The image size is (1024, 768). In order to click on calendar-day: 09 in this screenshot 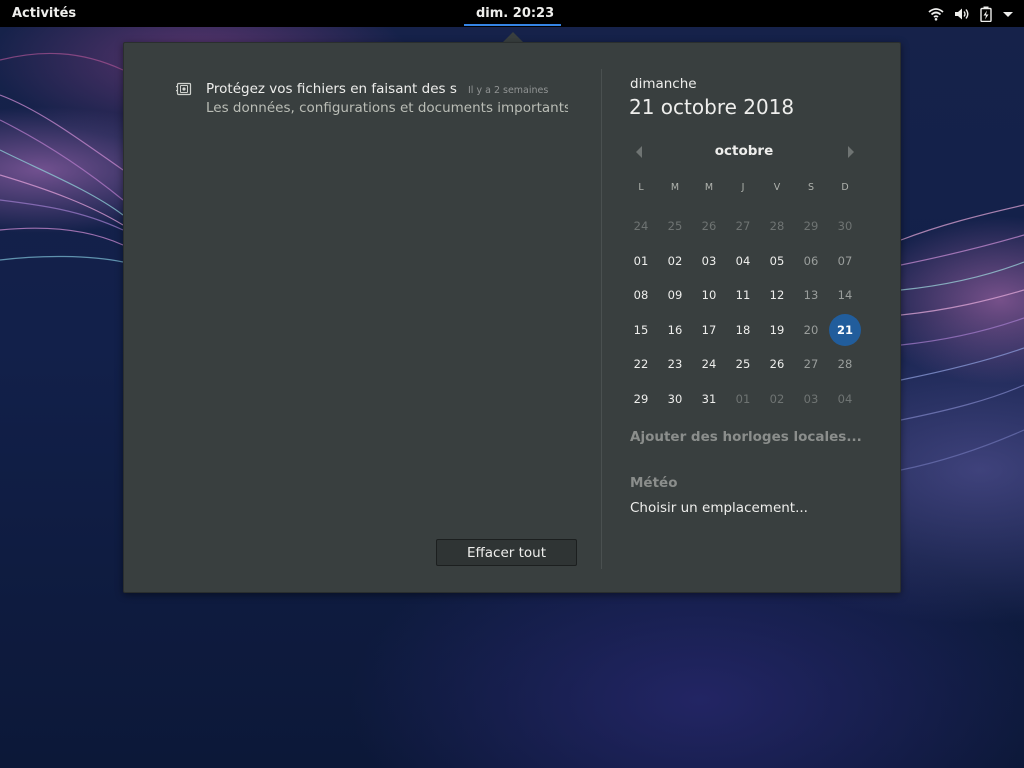, I will do `click(675, 295)`.